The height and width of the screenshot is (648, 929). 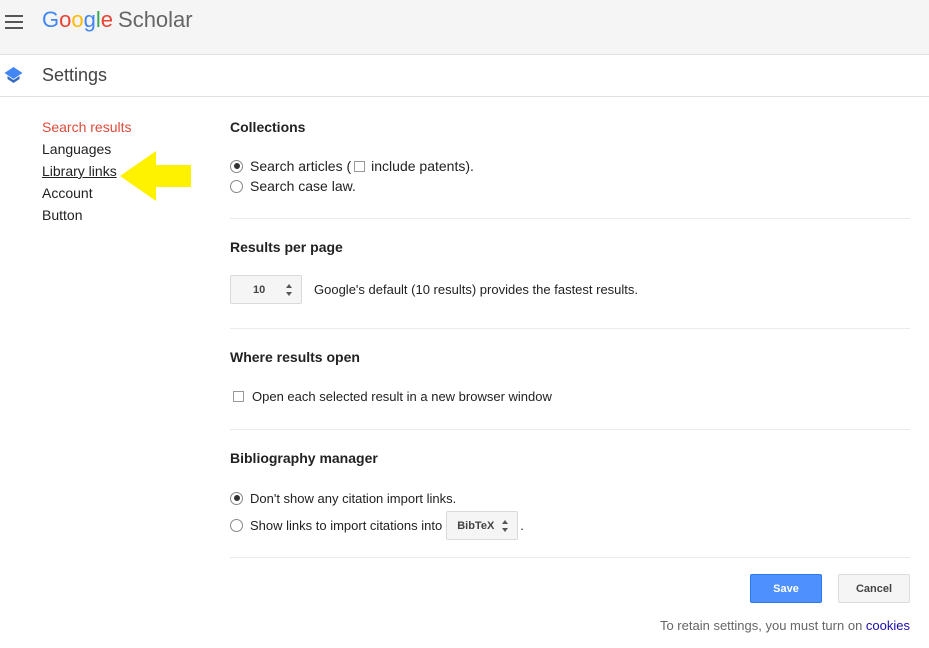 What do you see at coordinates (75, 75) in the screenshot?
I see `page-title: Settings` at bounding box center [75, 75].